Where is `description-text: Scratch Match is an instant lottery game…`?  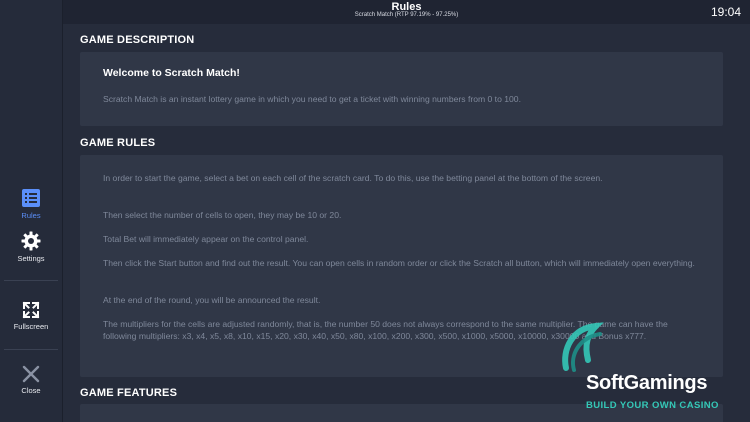
description-text: Scratch Match is an instant lottery game… is located at coordinates (312, 99).